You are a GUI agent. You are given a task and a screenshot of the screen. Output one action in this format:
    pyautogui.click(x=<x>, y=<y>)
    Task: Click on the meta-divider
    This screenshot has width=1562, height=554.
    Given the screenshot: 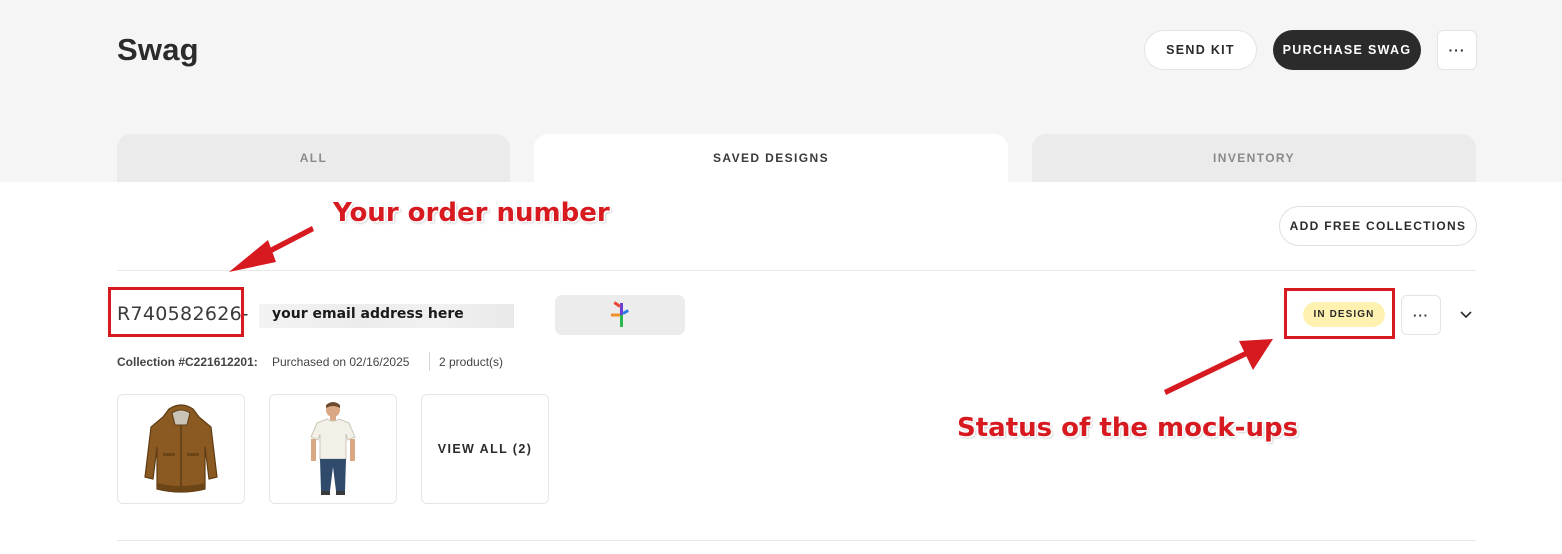 What is the action you would take?
    pyautogui.click(x=429, y=361)
    